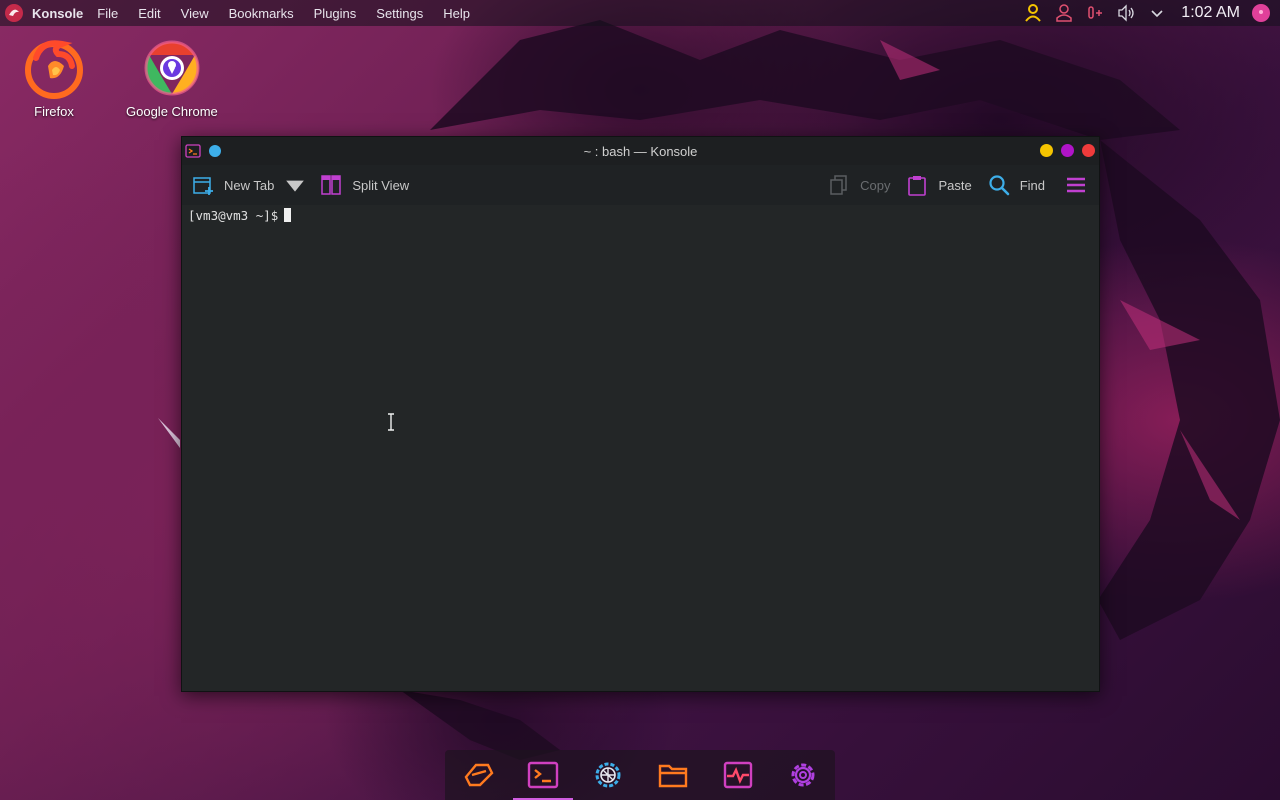  What do you see at coordinates (172, 111) in the screenshot?
I see `desktop-icon-label: Google Chrome` at bounding box center [172, 111].